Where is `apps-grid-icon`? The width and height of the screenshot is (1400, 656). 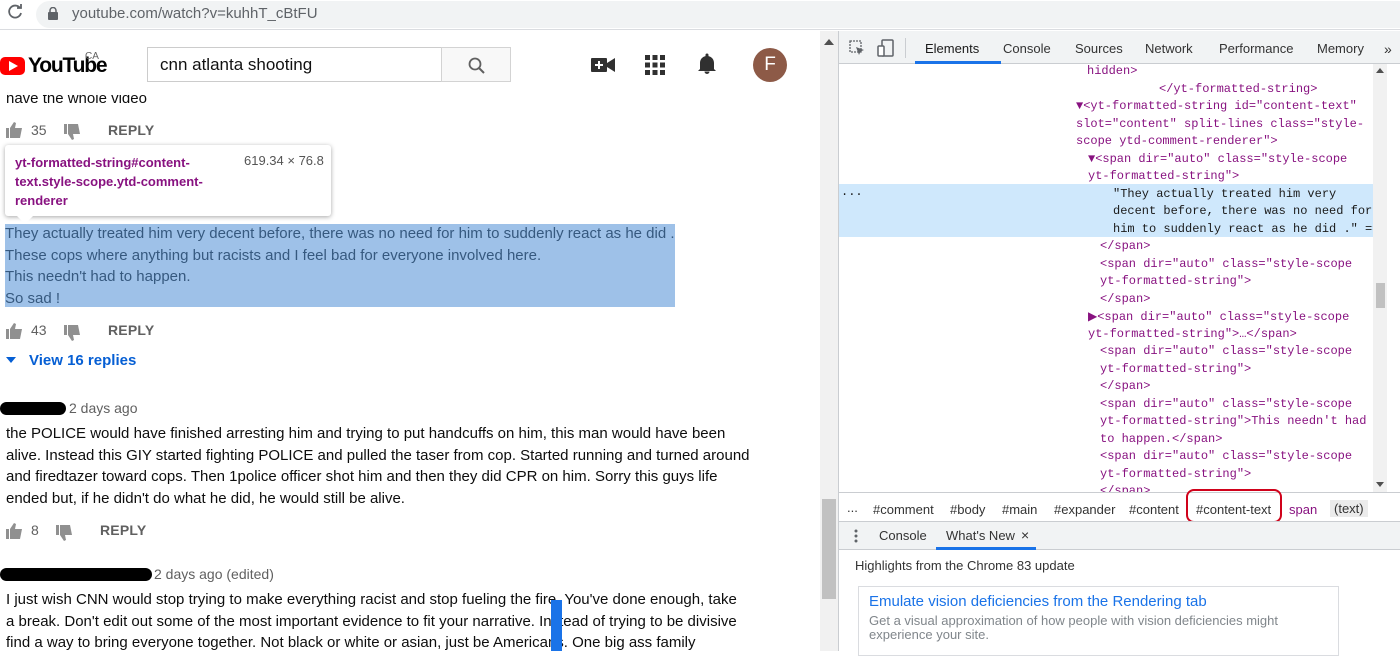 apps-grid-icon is located at coordinates (655, 65).